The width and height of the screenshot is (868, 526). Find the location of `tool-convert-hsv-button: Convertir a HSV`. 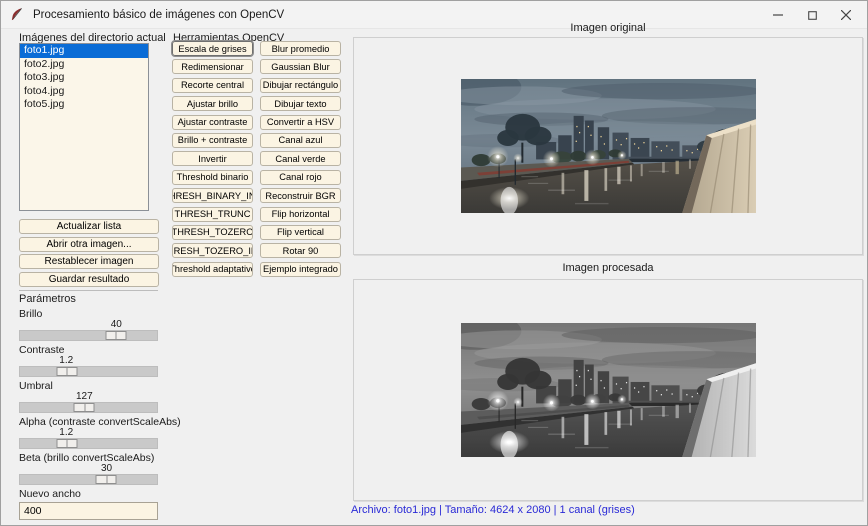

tool-convert-hsv-button: Convertir a HSV is located at coordinates (300, 122).